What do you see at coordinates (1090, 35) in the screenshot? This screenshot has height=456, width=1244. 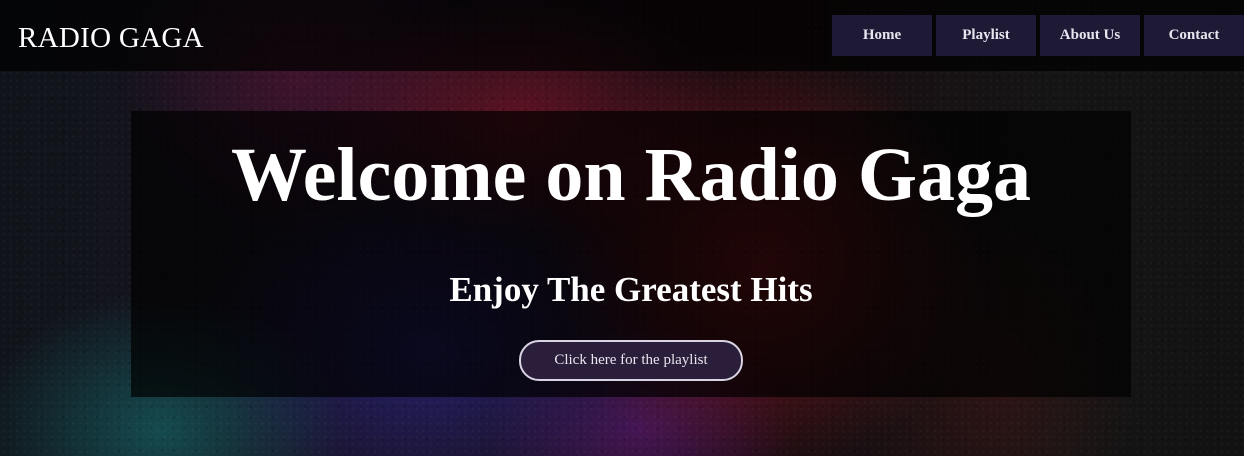 I see `nav-about-us-button: About Us` at bounding box center [1090, 35].